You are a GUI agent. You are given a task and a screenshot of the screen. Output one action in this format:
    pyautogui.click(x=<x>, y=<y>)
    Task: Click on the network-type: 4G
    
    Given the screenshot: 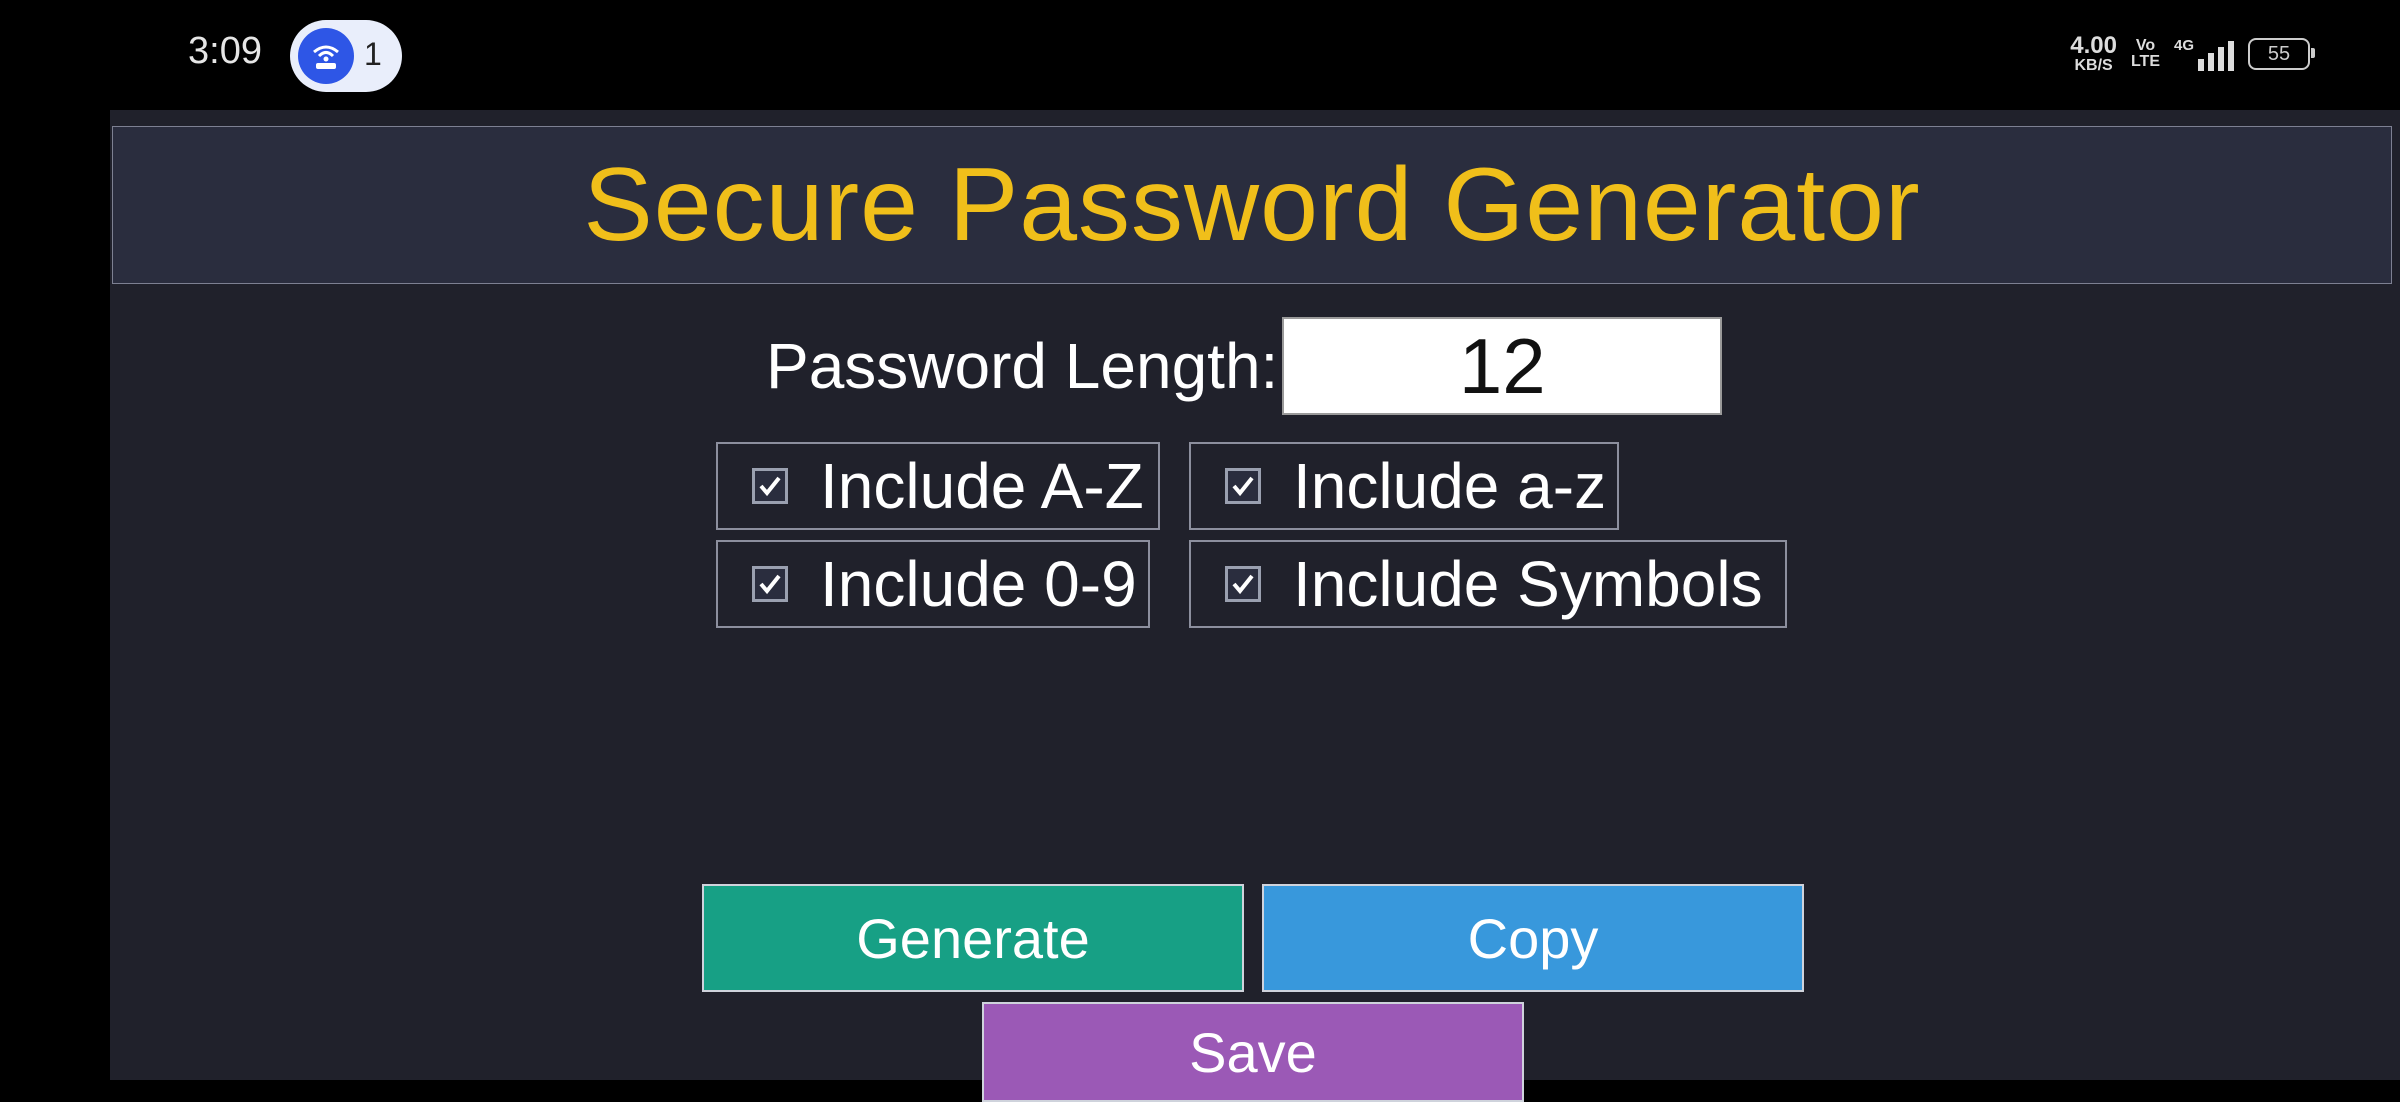 What is the action you would take?
    pyautogui.click(x=2183, y=45)
    